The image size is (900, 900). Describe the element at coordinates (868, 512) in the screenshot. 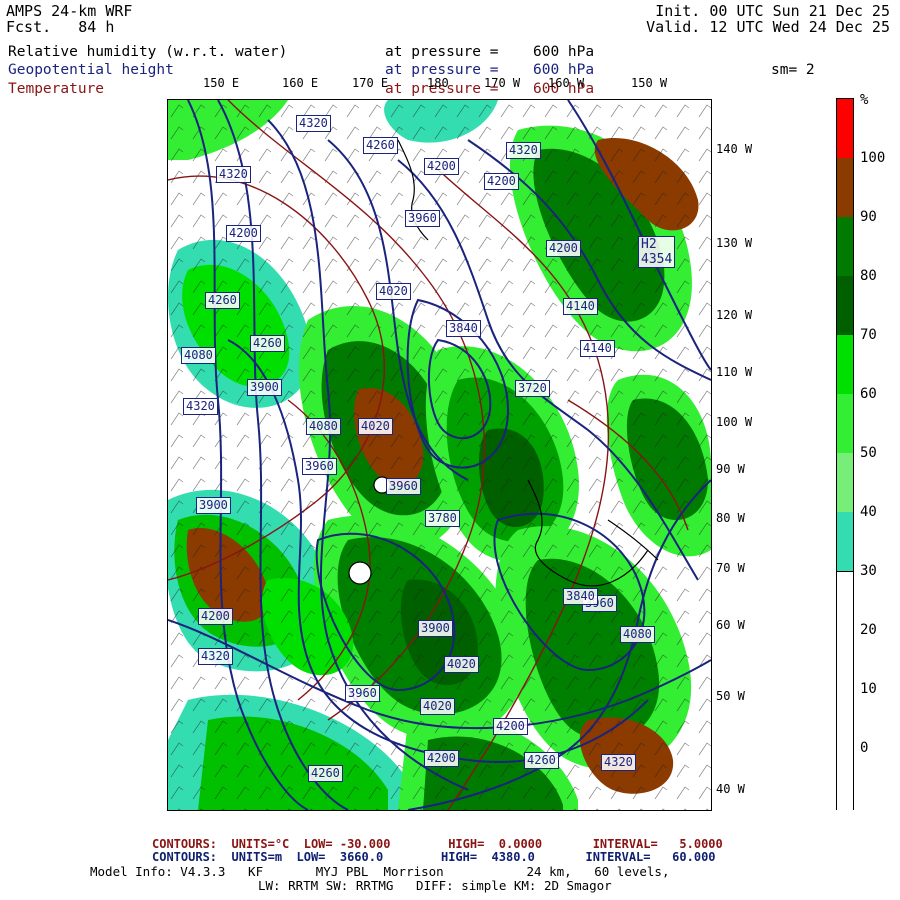

I see `colorbar-label: 40` at that location.